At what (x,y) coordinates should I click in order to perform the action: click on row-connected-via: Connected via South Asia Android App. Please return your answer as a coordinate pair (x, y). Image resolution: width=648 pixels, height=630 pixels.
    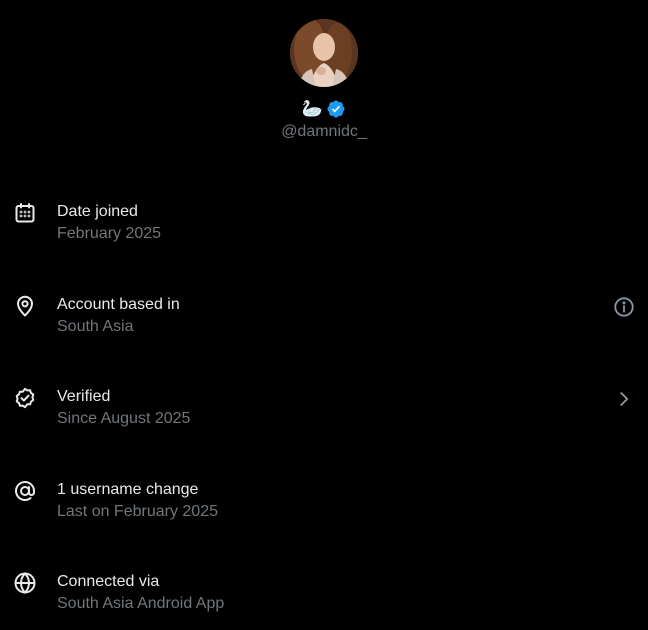
    Looking at the image, I should click on (324, 595).